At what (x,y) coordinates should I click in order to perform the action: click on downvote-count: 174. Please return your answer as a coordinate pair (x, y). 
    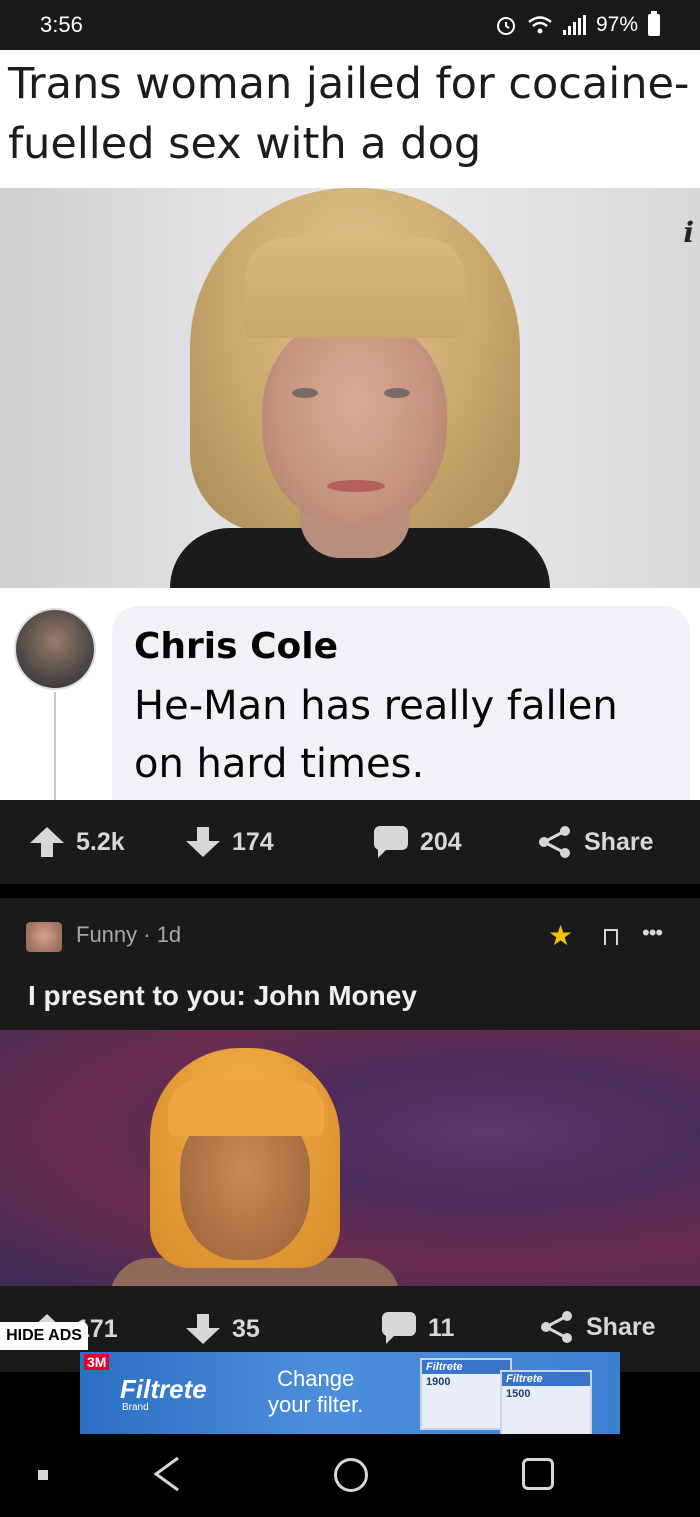
    Looking at the image, I should click on (253, 841).